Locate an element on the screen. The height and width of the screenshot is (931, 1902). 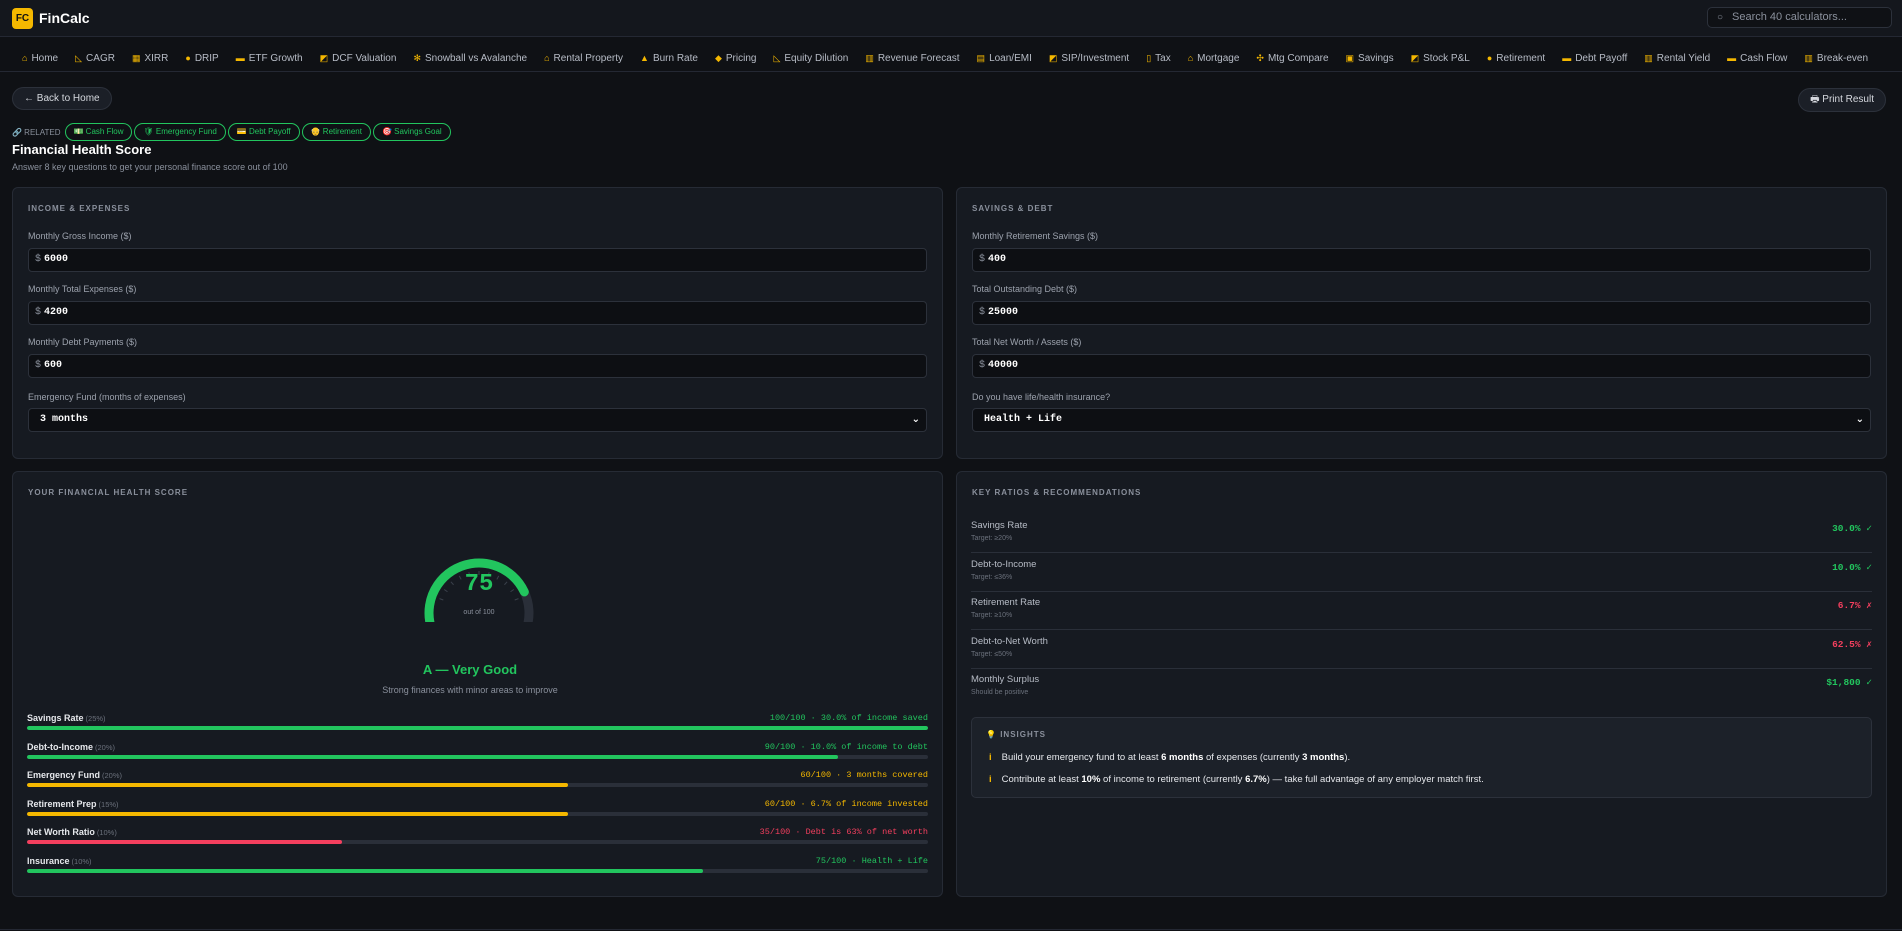
breakdown-label-text: Emergency Fund is located at coordinates (64, 775).